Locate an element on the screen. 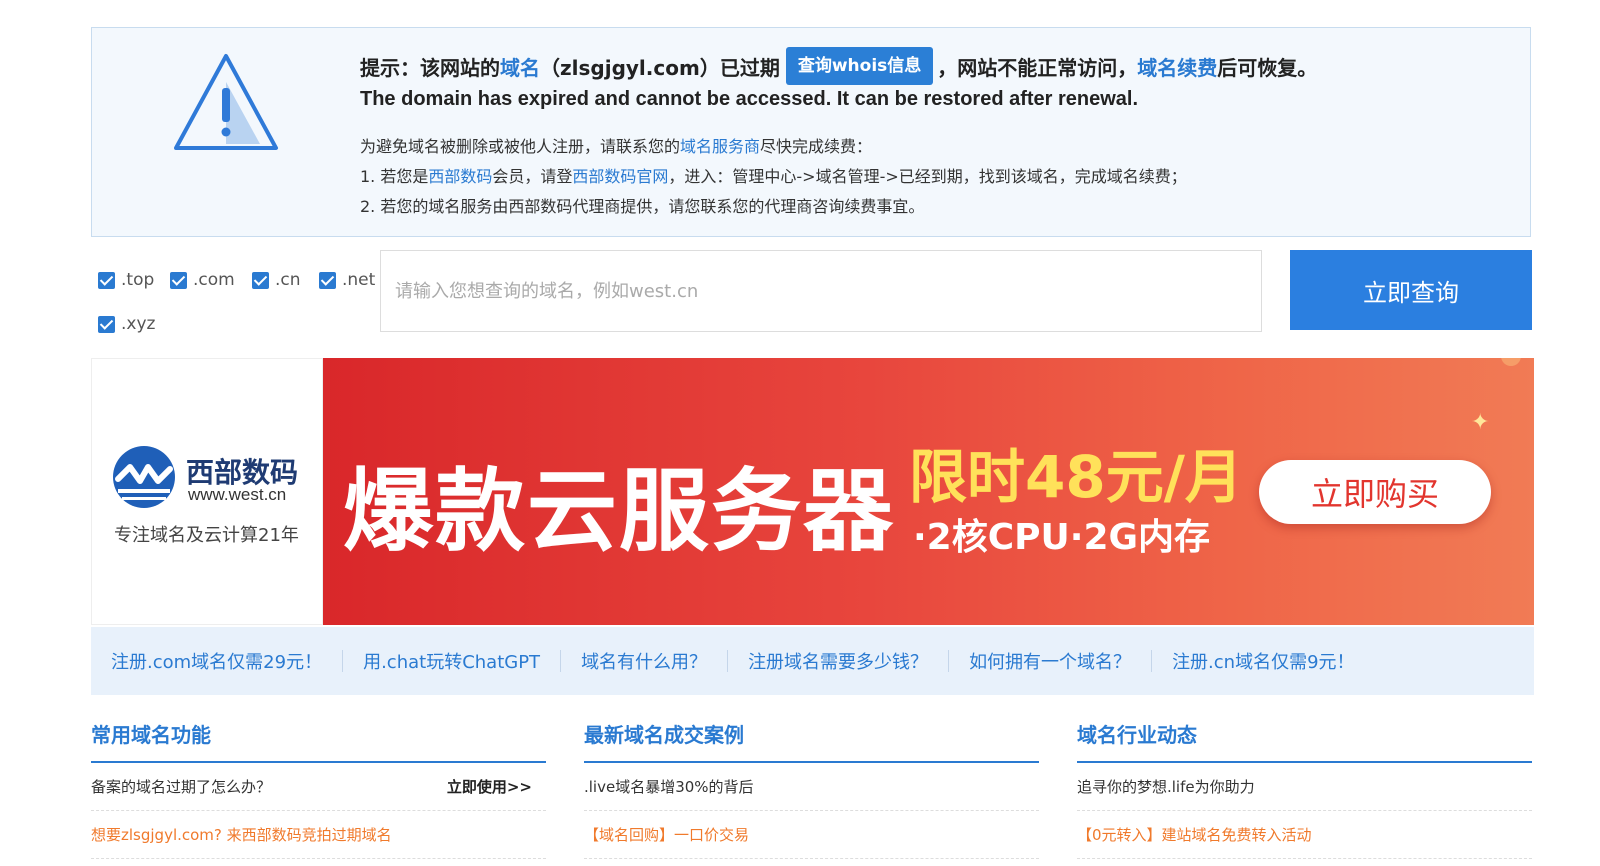 The image size is (1600, 866). column-latest-deals: 最新域名成交案例 .live域名暴增30%的背后 【域名回购】一口价交易 is located at coordinates (811, 789).